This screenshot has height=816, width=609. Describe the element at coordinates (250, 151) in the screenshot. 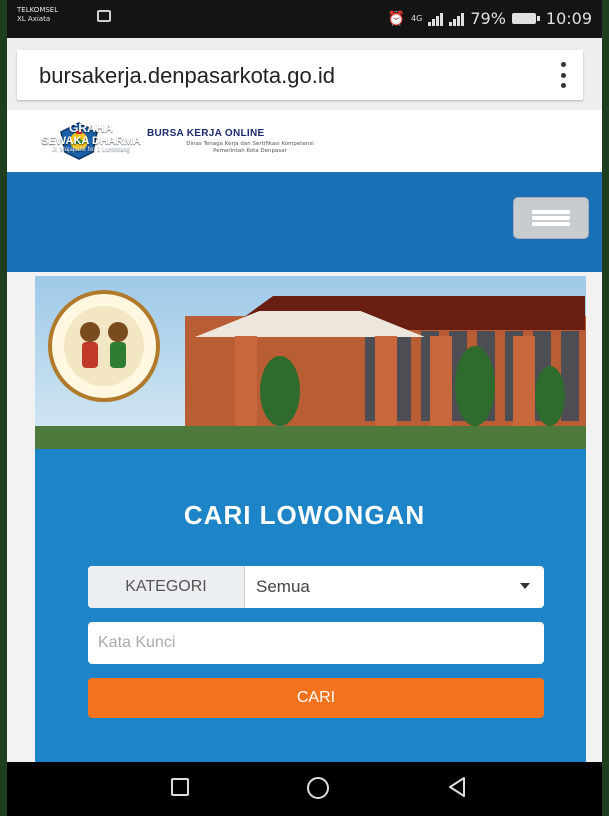

I see `subtitle-line-2: Pemerintah Kota Denpasar` at that location.